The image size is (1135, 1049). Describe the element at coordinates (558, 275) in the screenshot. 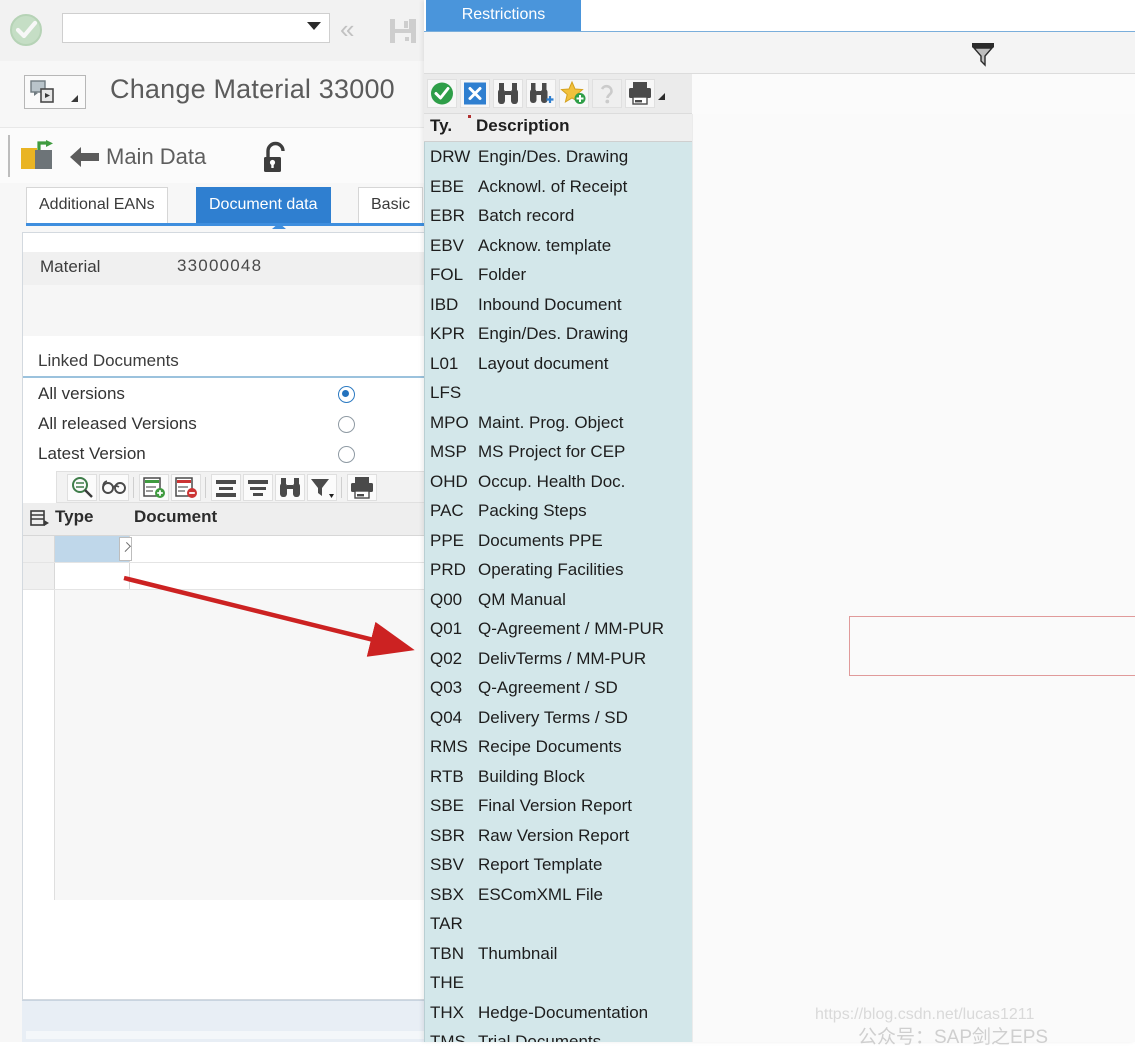

I see `list-item: FOL Folder` at that location.